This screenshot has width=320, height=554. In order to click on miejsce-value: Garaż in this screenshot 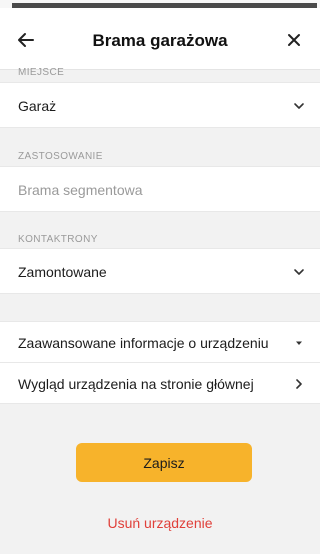, I will do `click(37, 106)`.